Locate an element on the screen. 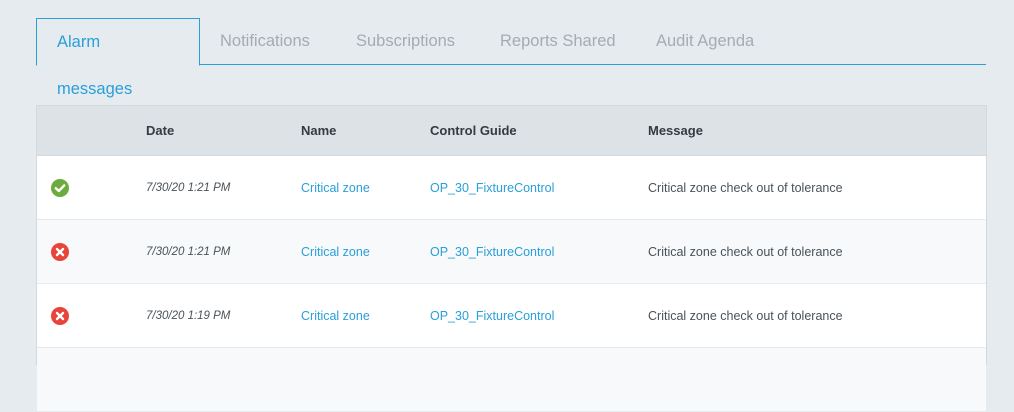 This screenshot has width=1014, height=412. table-header: Date Name Control Guide Message is located at coordinates (511, 131).